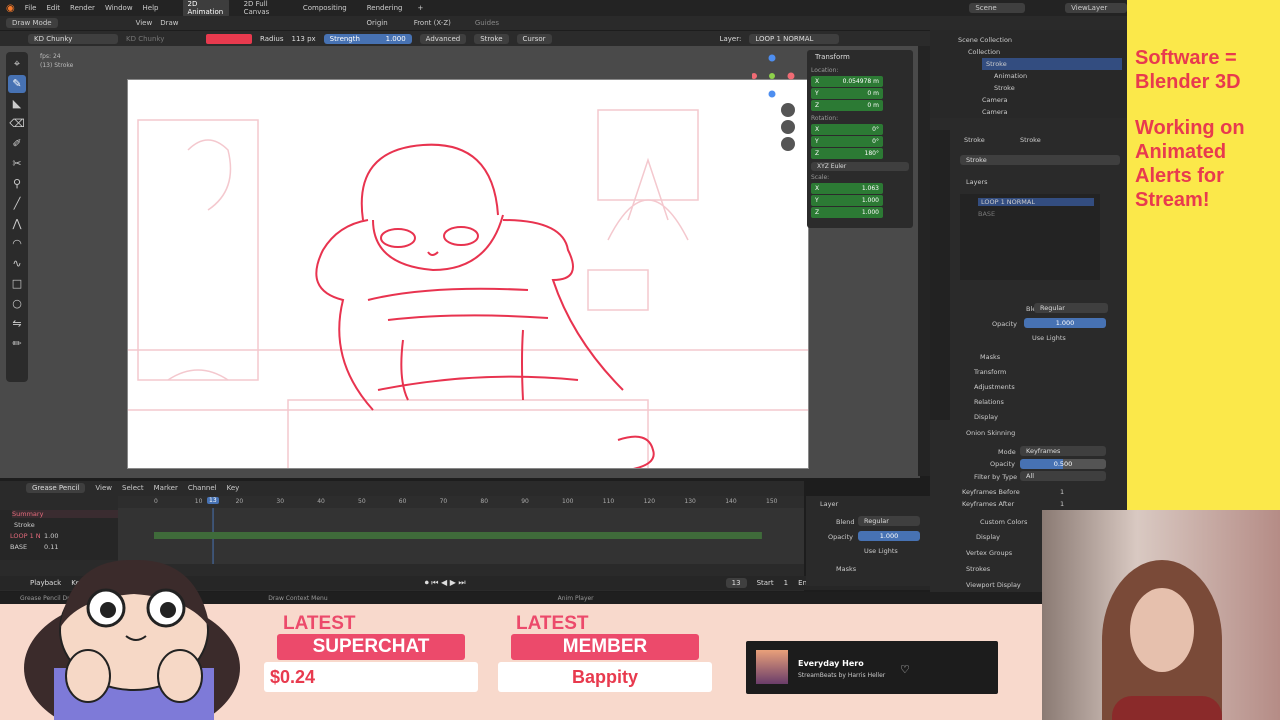  Describe the element at coordinates (377, 23) in the screenshot. I see `origin-selector: Origin` at that location.